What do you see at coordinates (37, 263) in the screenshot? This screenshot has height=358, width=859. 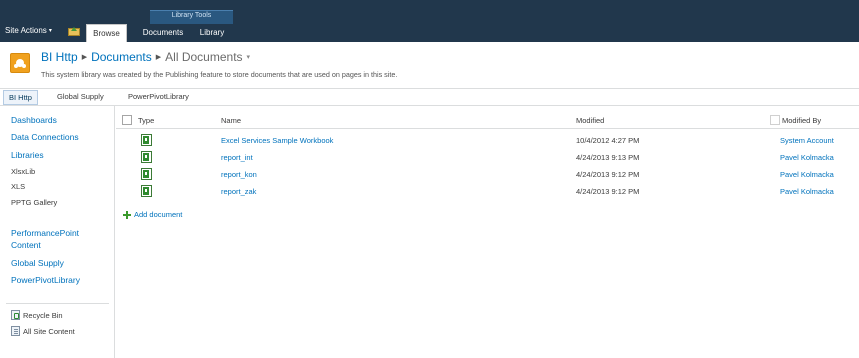 I see `nav-global-supply: Global Supply` at bounding box center [37, 263].